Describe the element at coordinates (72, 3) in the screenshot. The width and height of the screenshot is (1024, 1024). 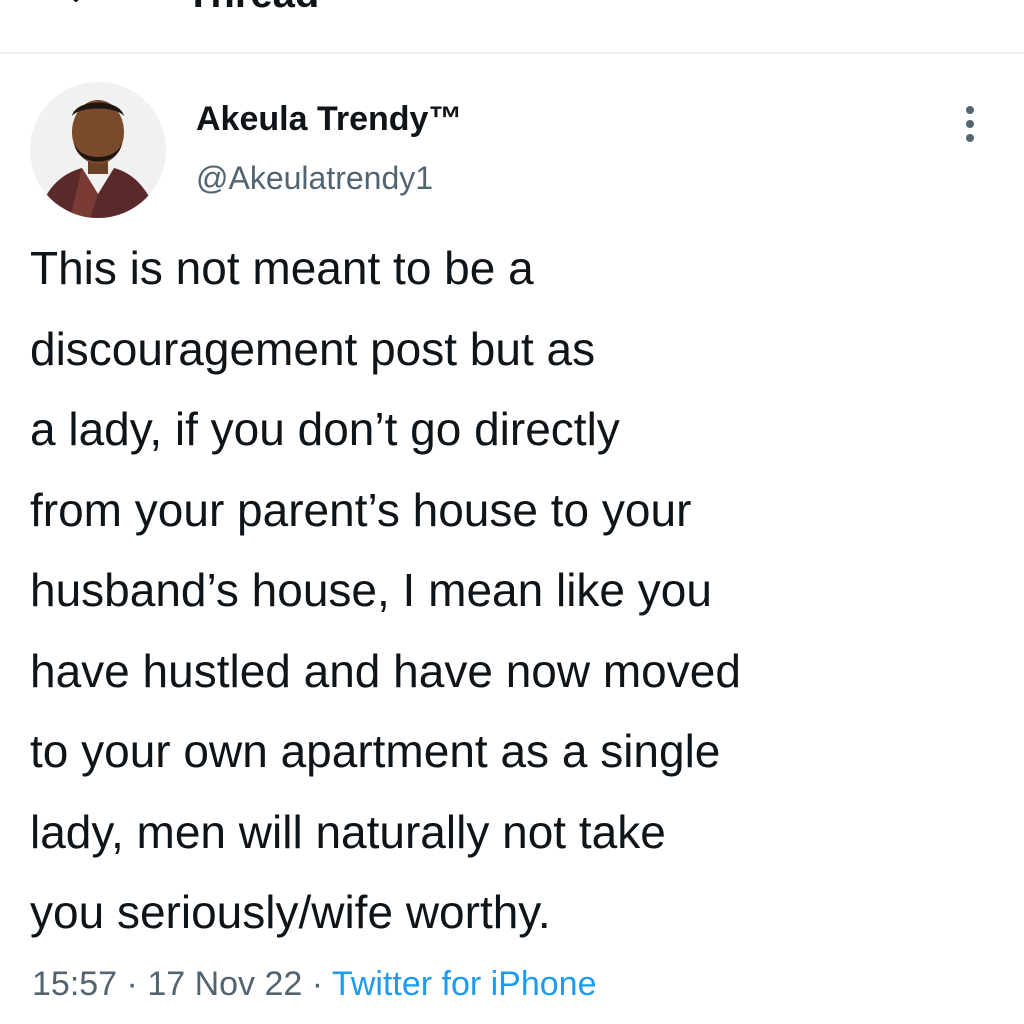
I see `arrow-left-icon` at that location.